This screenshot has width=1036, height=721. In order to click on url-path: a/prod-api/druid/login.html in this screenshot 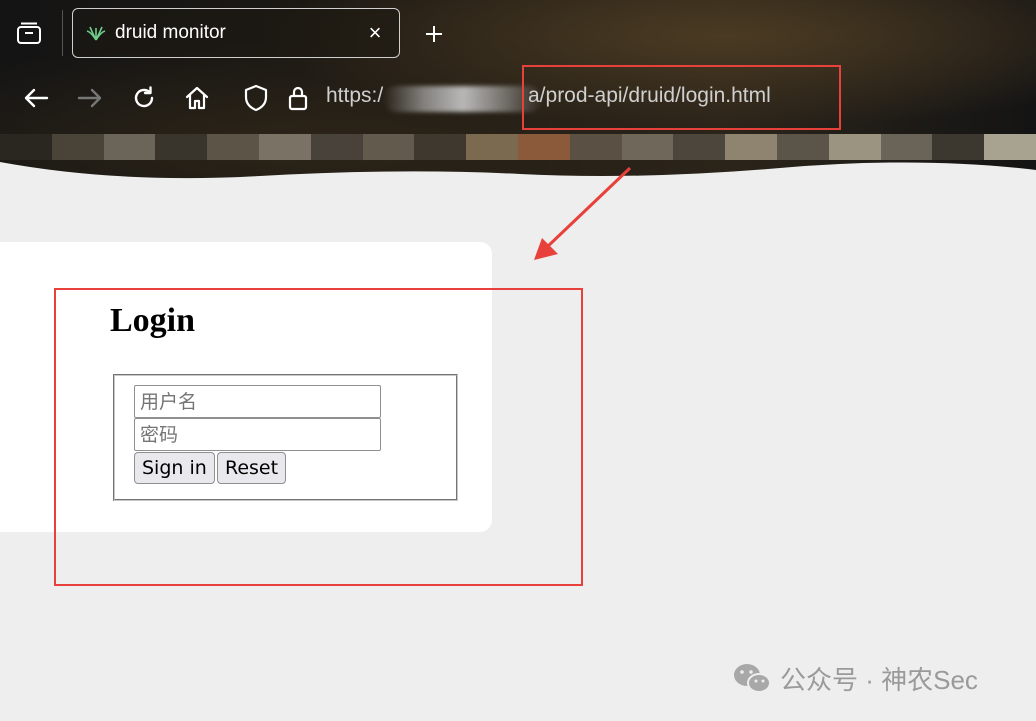, I will do `click(649, 96)`.